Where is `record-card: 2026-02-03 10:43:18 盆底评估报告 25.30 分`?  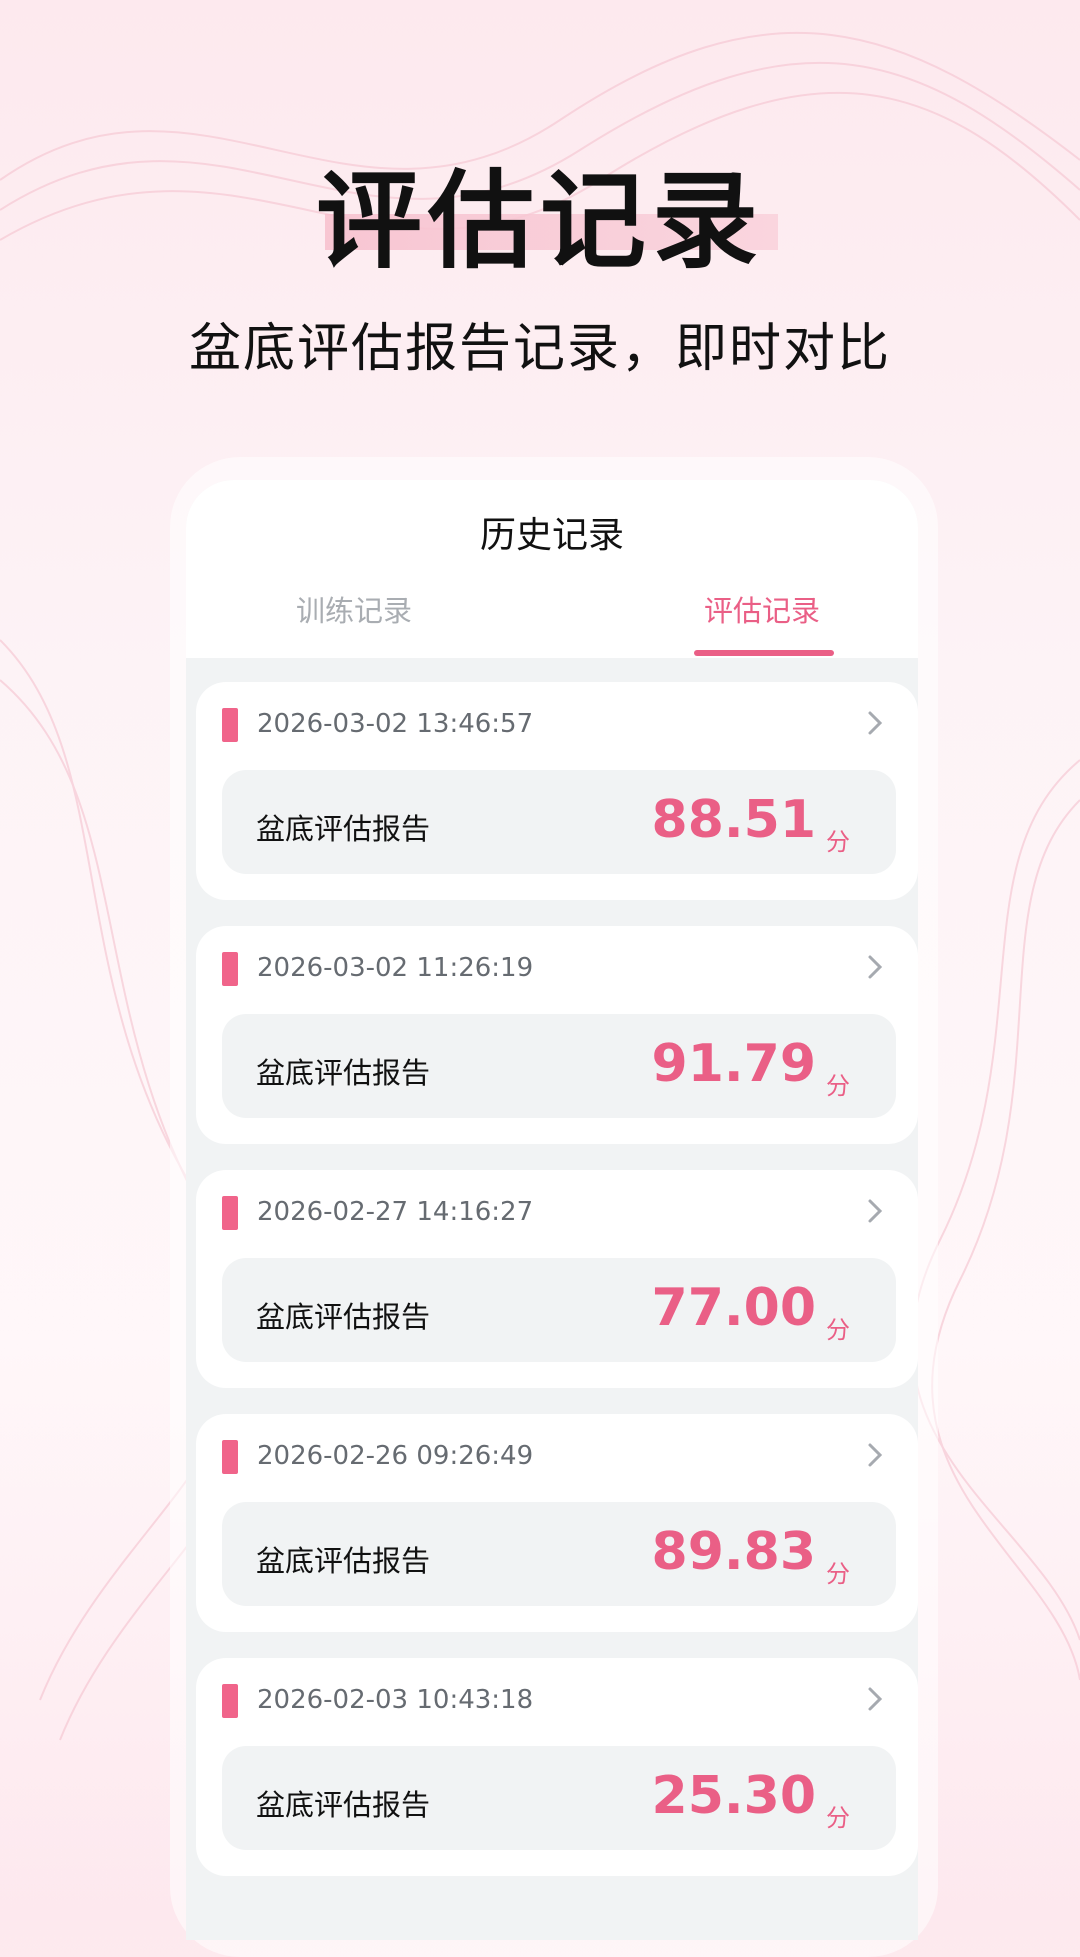 record-card: 2026-02-03 10:43:18 盆底评估报告 25.30 分 is located at coordinates (557, 1767).